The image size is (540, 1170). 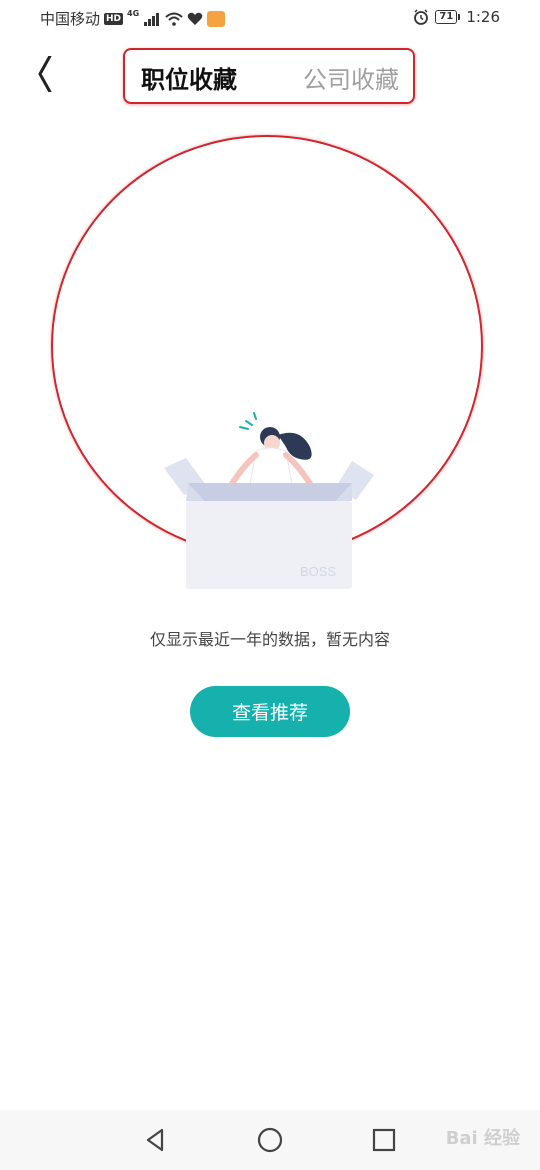 What do you see at coordinates (459, 17) in the screenshot?
I see `battery-tip` at bounding box center [459, 17].